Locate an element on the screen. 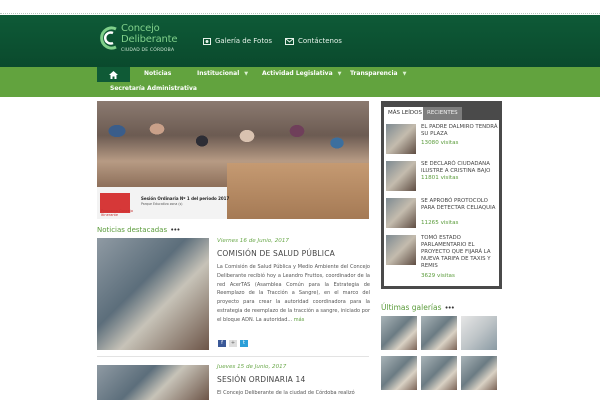  news-section-title: Noticias destacadas ••• is located at coordinates (139, 230).